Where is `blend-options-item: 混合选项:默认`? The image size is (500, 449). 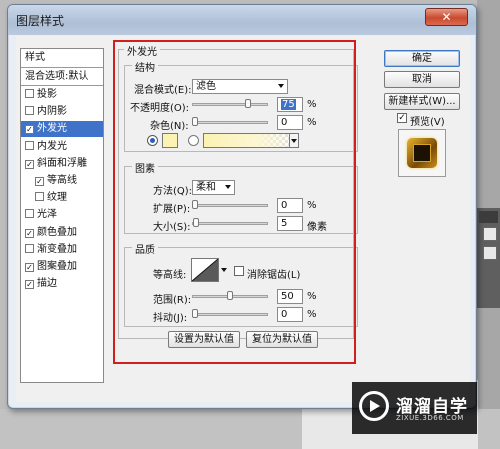 blend-options-item: 混合选项:默认 is located at coordinates (62, 77).